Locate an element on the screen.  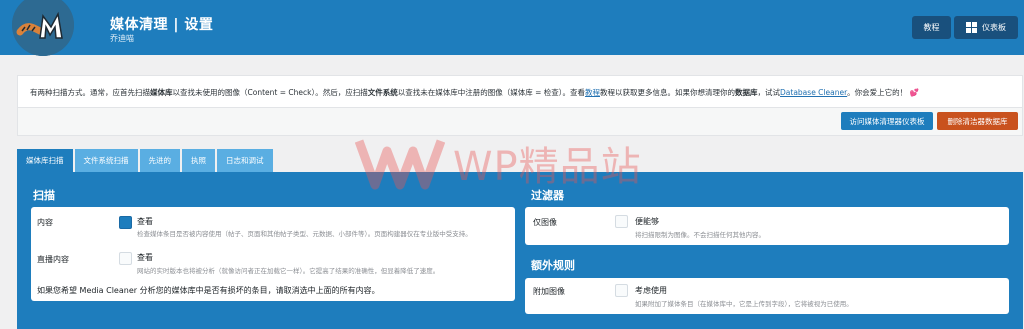
images-only-check-label: 便能够 is located at coordinates (647, 221).